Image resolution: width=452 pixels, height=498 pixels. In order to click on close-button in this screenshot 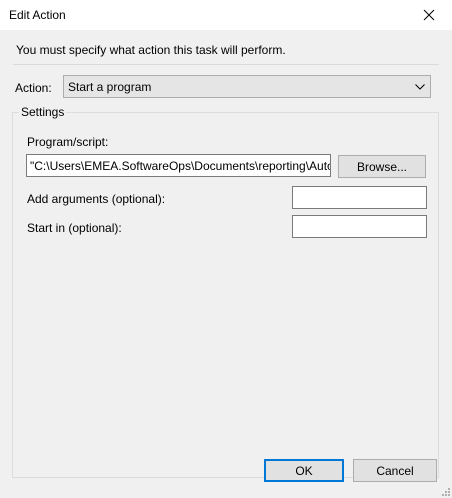, I will do `click(429, 15)`.